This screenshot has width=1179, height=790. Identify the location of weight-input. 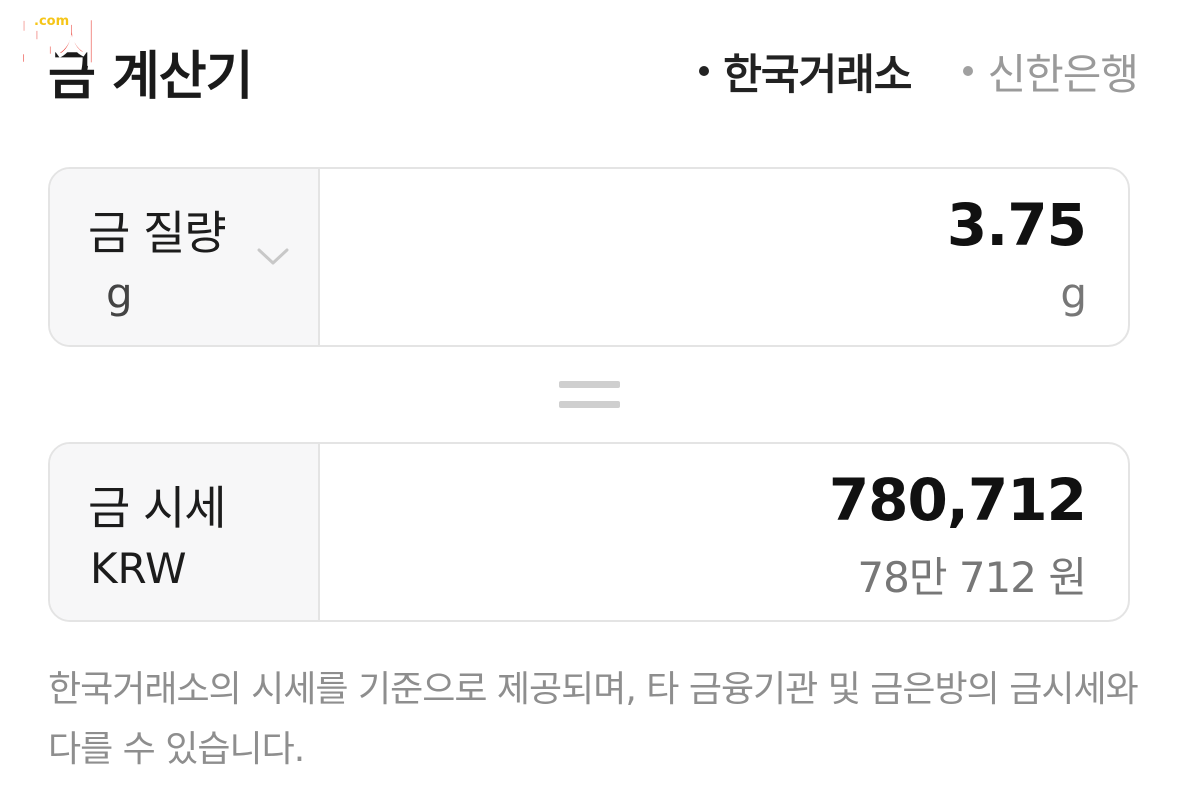
(786, 225).